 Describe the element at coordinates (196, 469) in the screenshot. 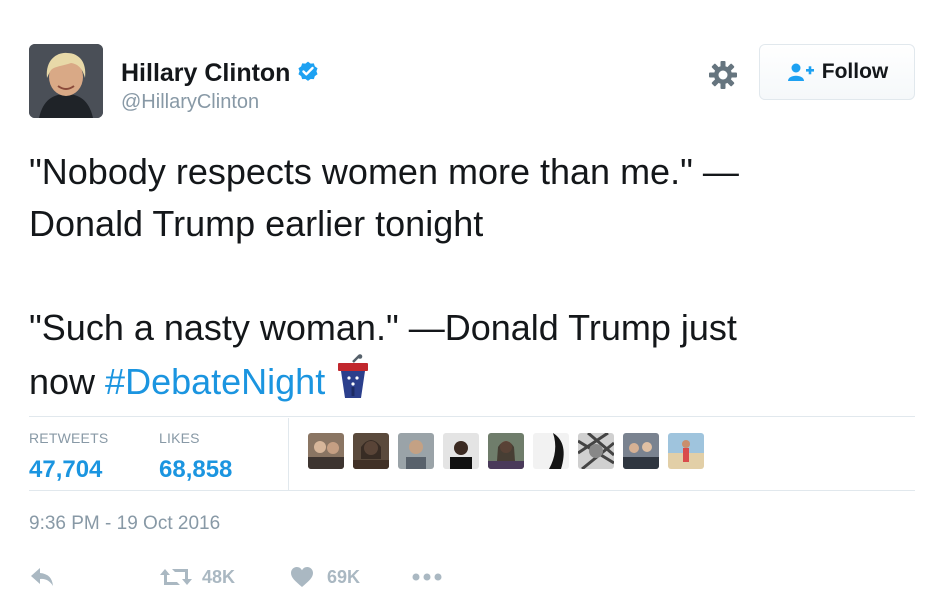

I see `likes-value: 68,858` at that location.